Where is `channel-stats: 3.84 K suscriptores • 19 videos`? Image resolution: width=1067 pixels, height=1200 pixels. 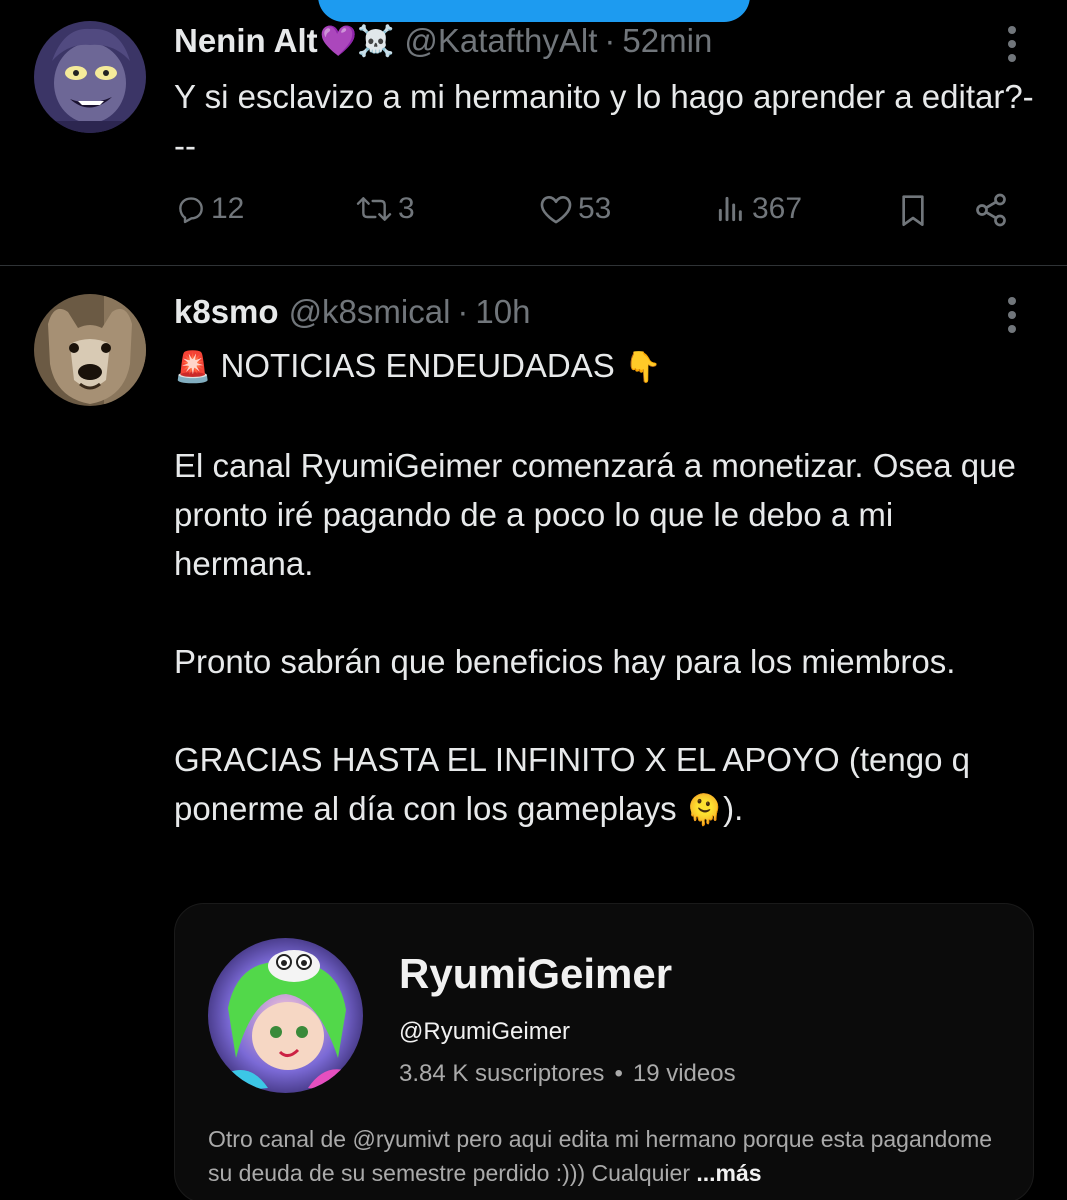 channel-stats: 3.84 K suscriptores • 19 videos is located at coordinates (567, 1074).